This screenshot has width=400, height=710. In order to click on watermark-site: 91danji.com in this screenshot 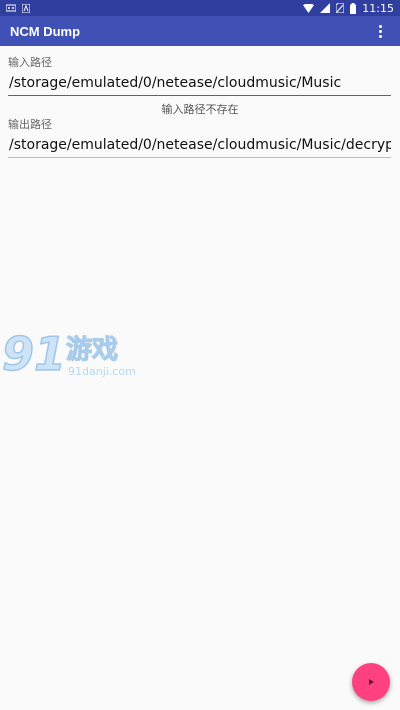, I will do `click(102, 371)`.